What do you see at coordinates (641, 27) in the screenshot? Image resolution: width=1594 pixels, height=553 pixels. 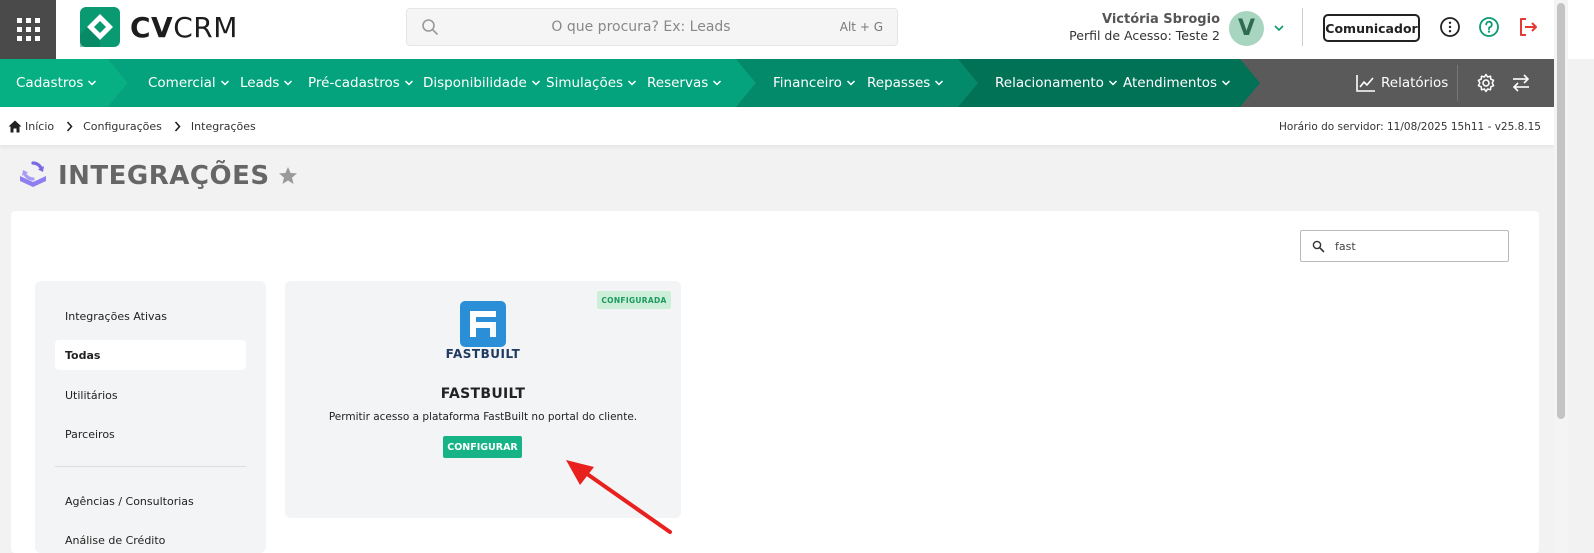 I see `search-input` at bounding box center [641, 27].